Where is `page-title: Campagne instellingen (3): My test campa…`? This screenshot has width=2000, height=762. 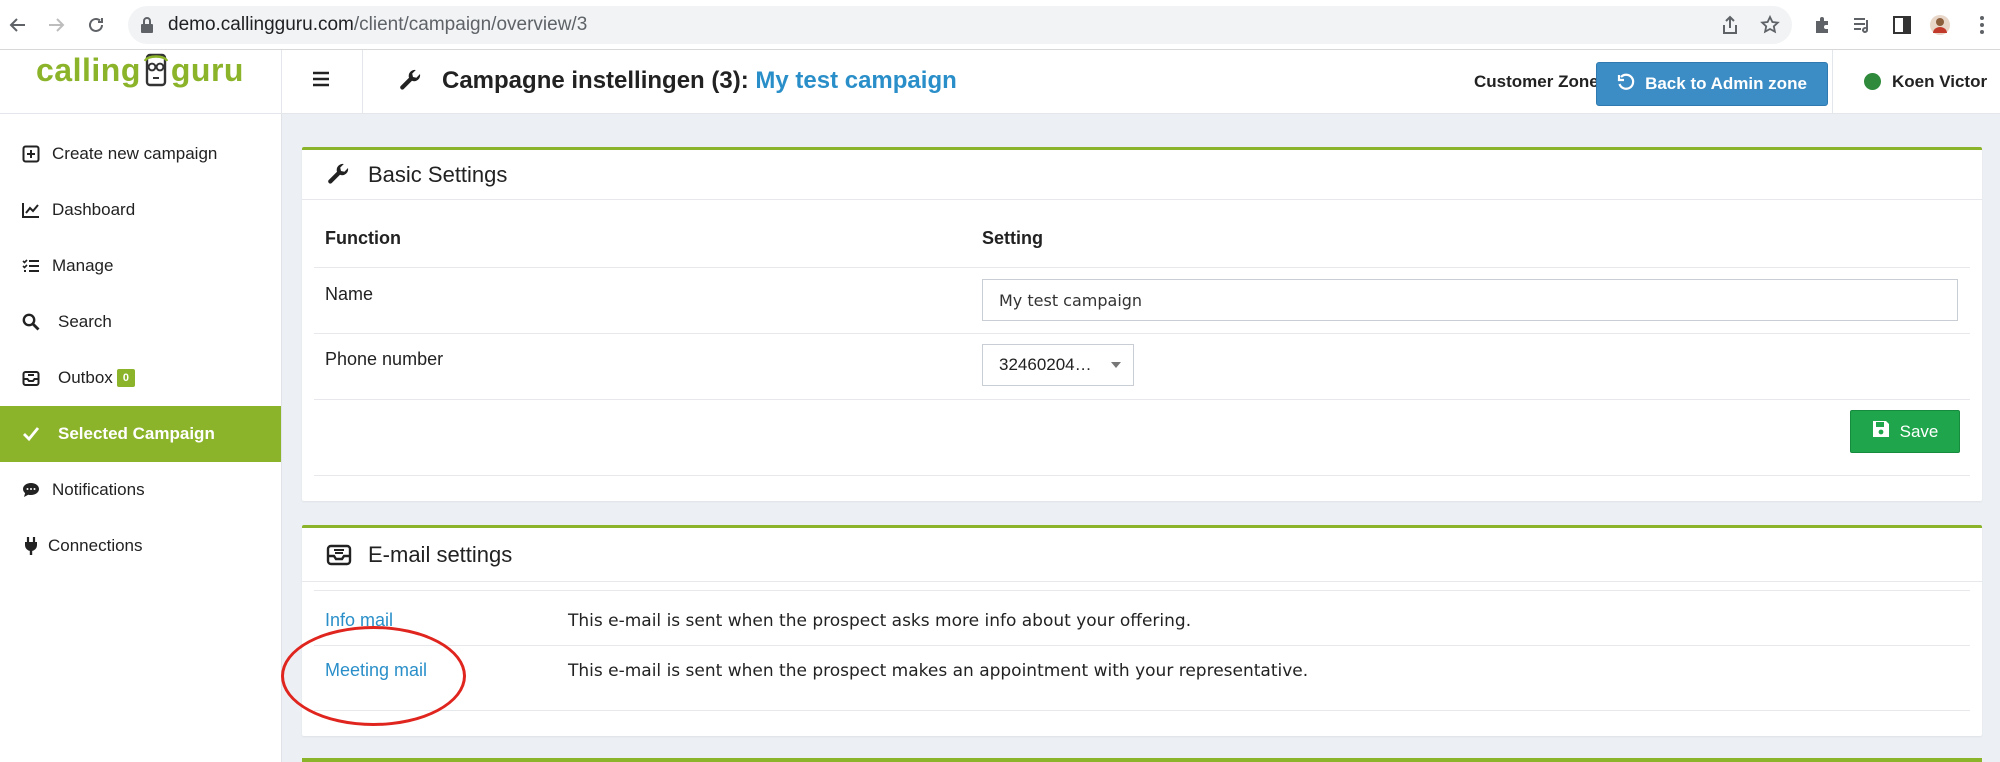
page-title: Campagne instellingen (3): My test campa… is located at coordinates (699, 80).